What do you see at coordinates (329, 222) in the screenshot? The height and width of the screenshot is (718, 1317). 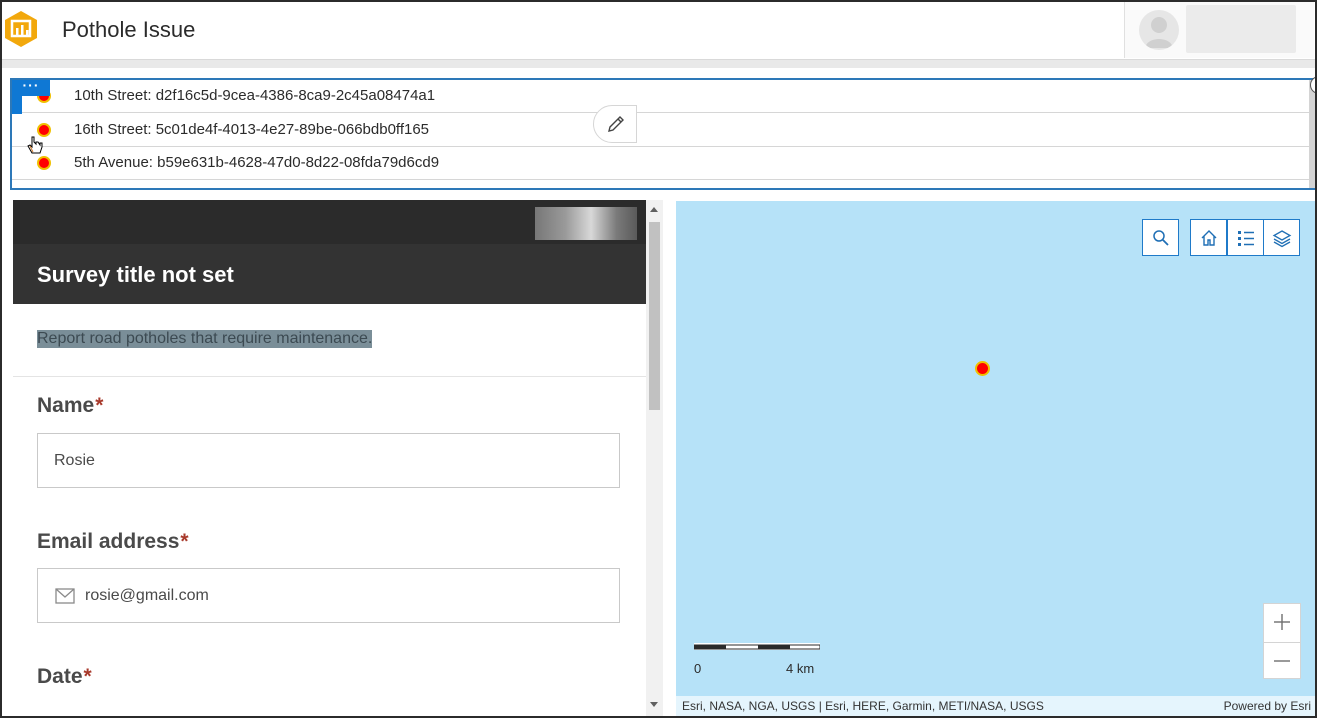 I see `survey-header-bar` at bounding box center [329, 222].